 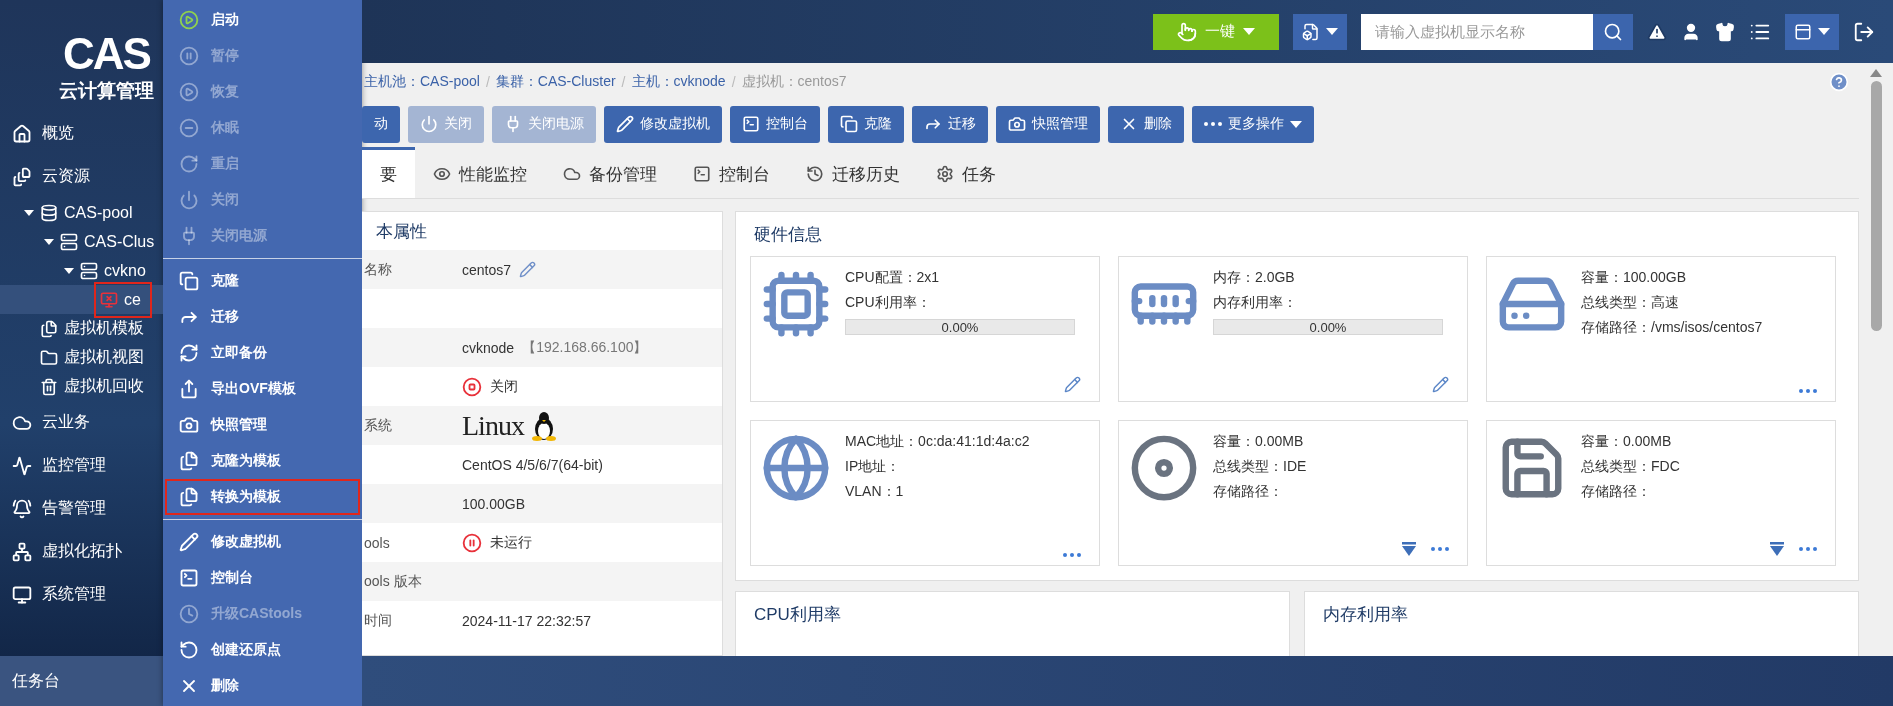 What do you see at coordinates (262, 650) in the screenshot?
I see `menu-item: 创建还原点` at bounding box center [262, 650].